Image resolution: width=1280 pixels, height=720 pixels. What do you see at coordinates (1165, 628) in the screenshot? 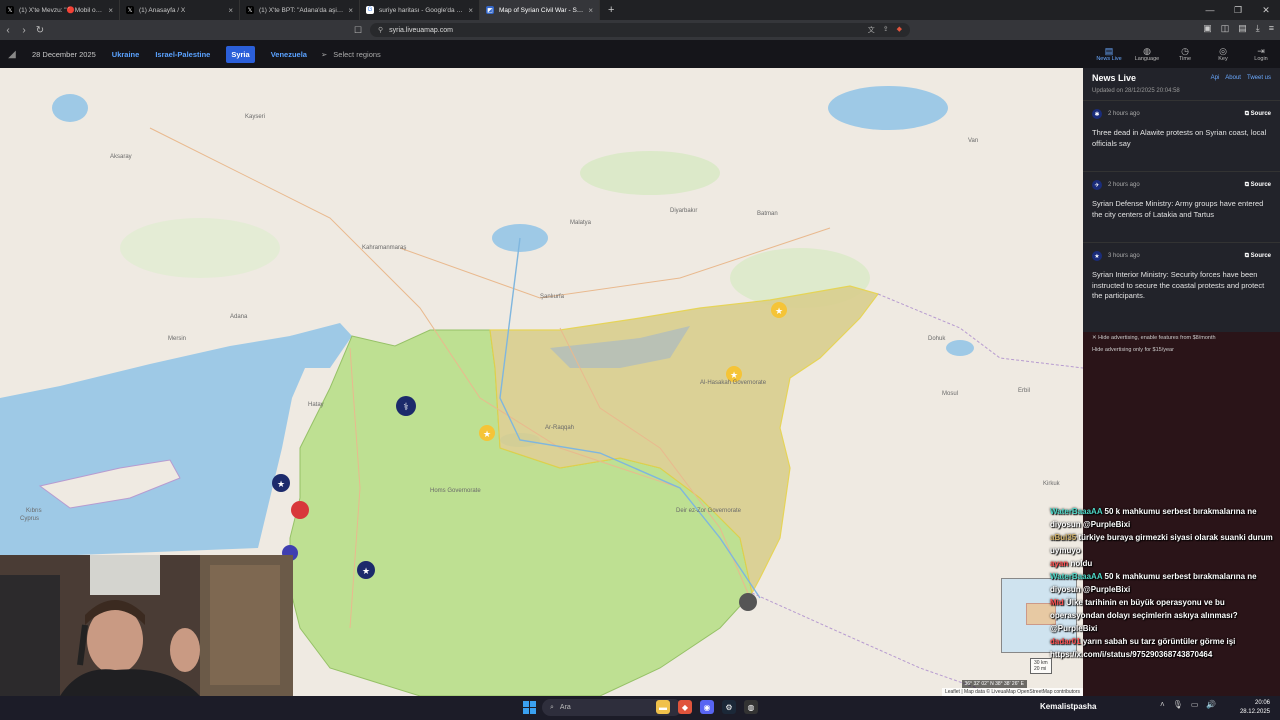
I see `chat-message: @PurpleBixi` at bounding box center [1165, 628].